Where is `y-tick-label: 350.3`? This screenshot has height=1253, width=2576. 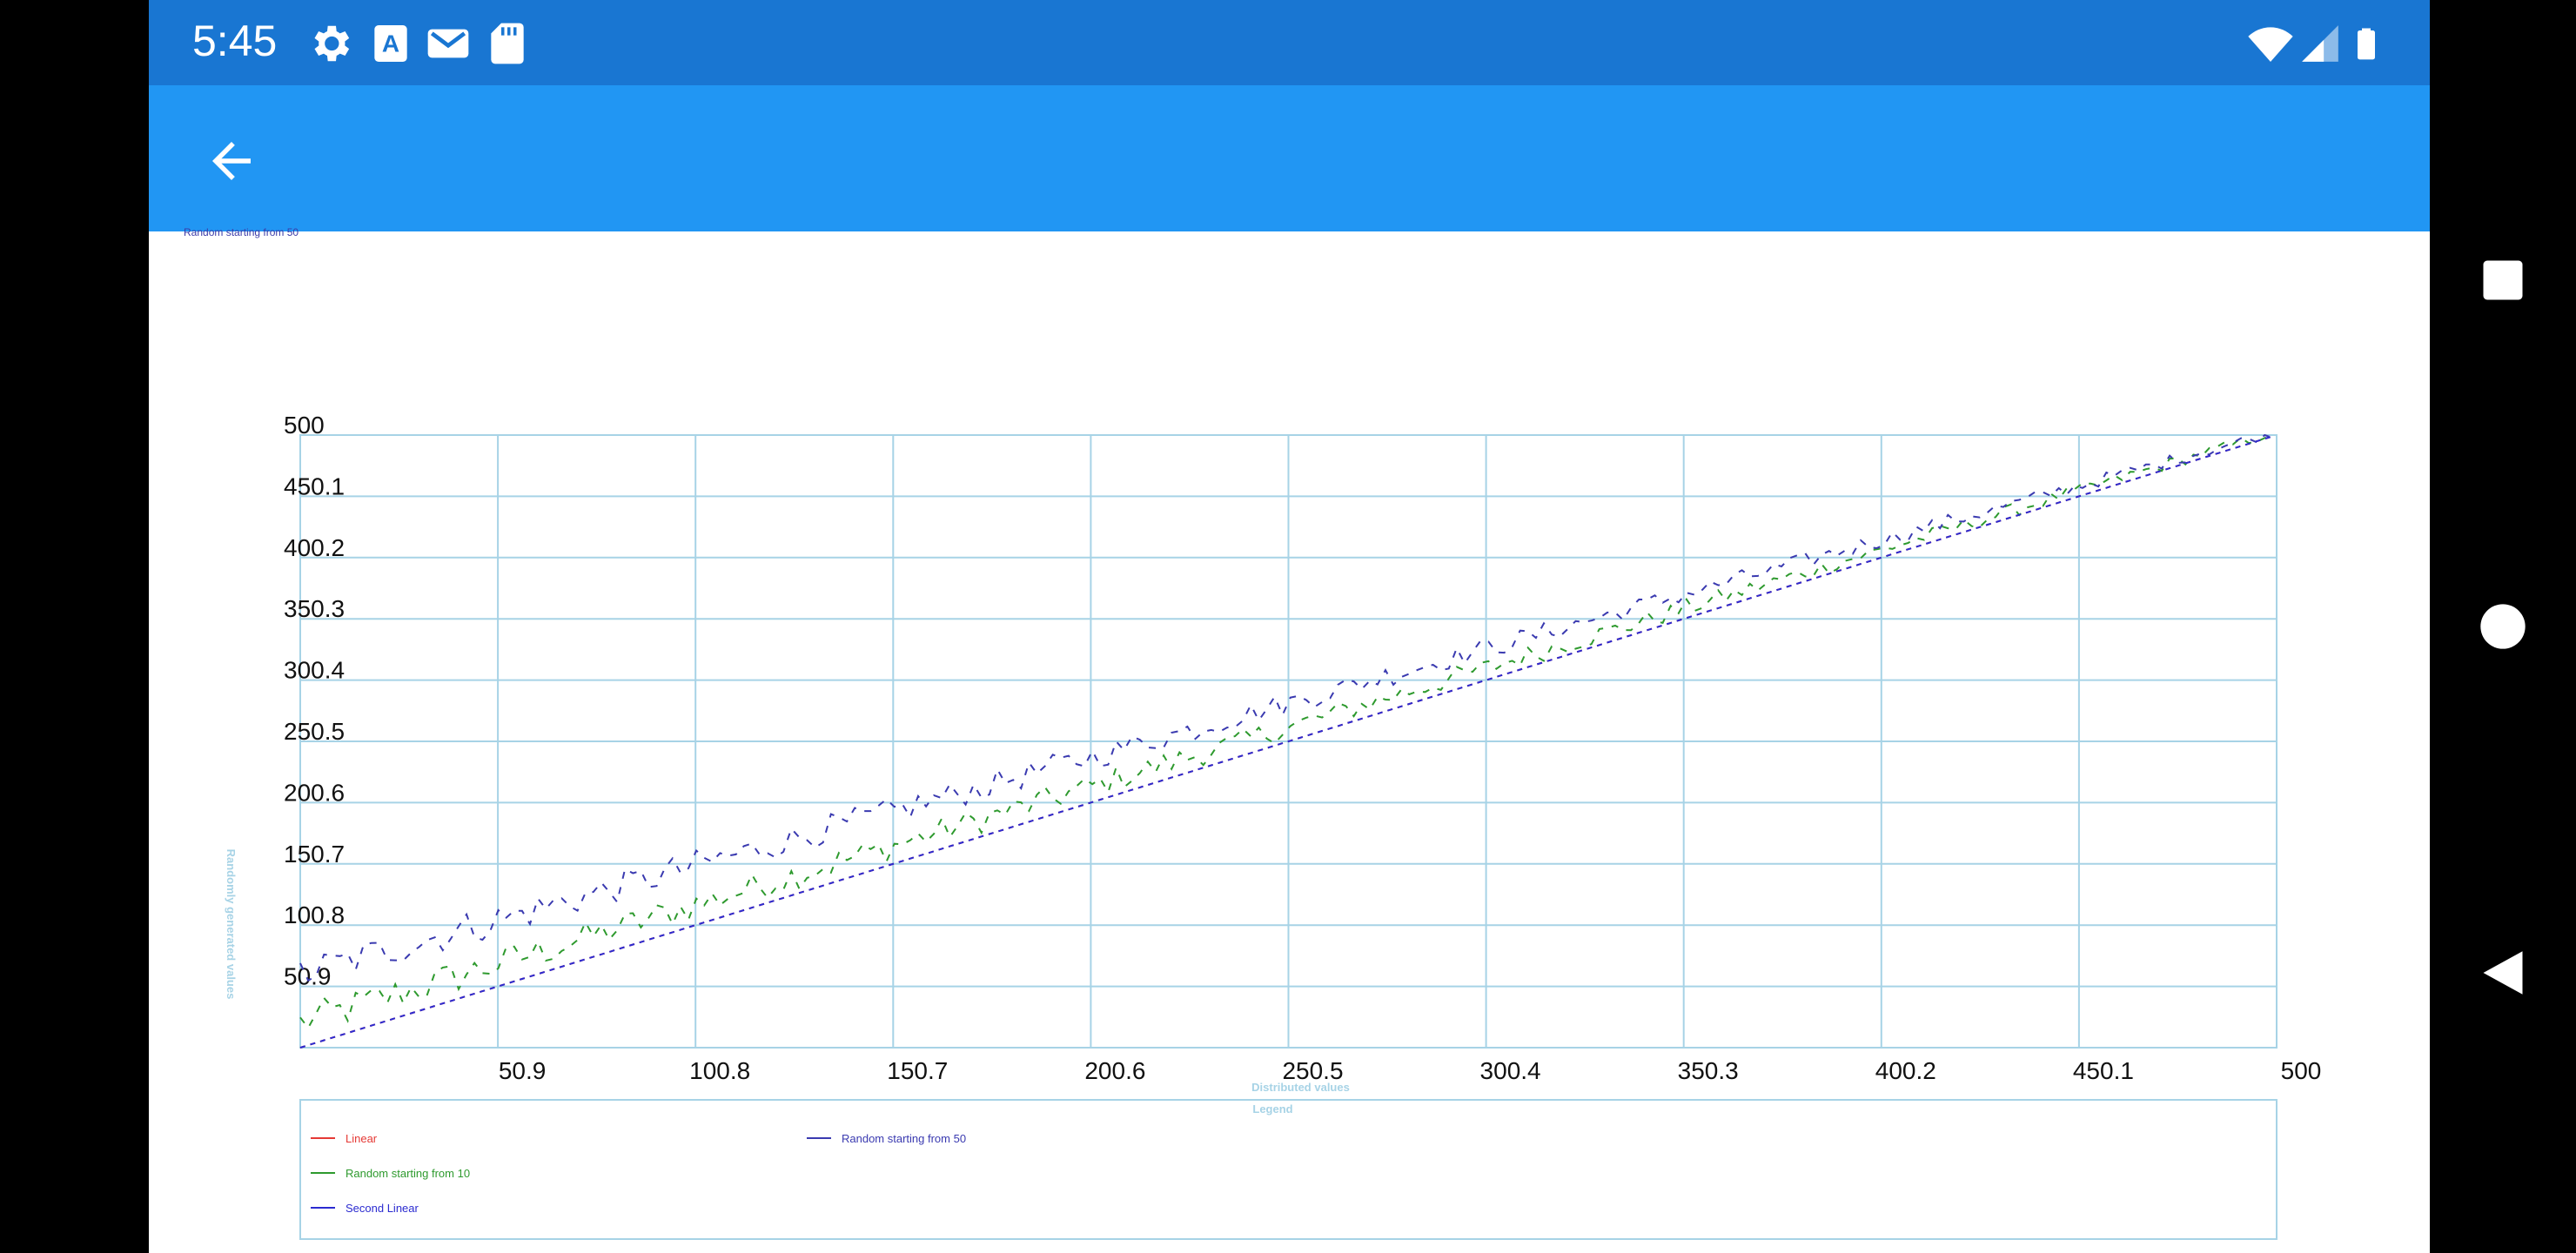 y-tick-label: 350.3 is located at coordinates (315, 608).